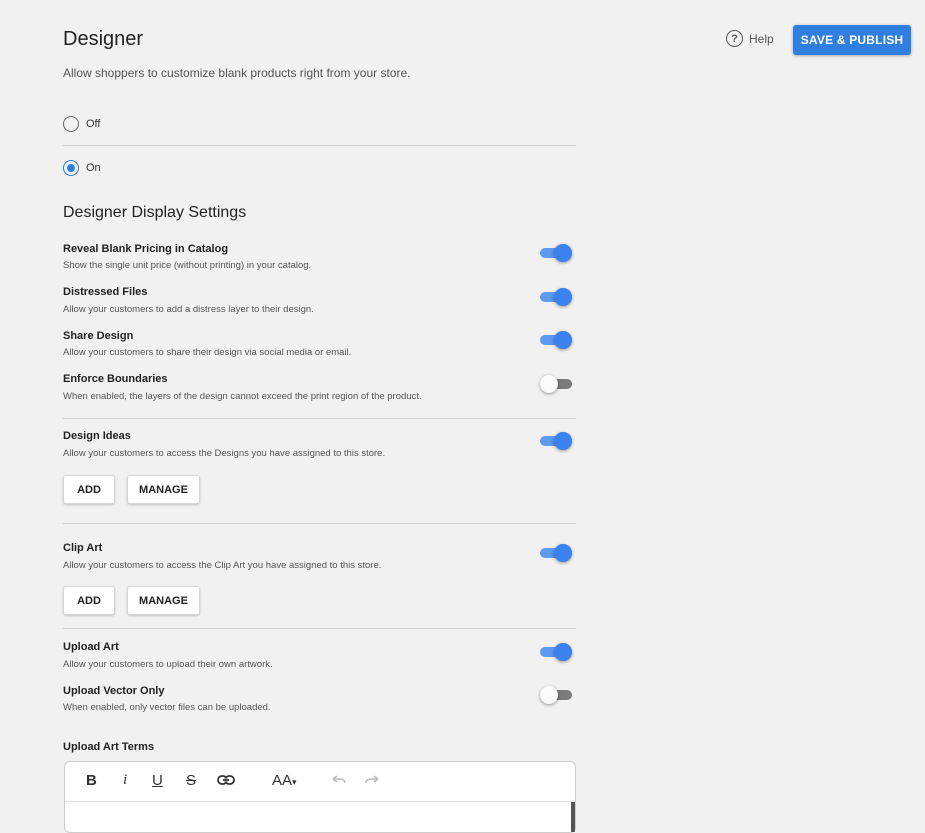 This screenshot has width=925, height=833. What do you see at coordinates (91, 647) in the screenshot?
I see `upload-art-title: Upload Art` at bounding box center [91, 647].